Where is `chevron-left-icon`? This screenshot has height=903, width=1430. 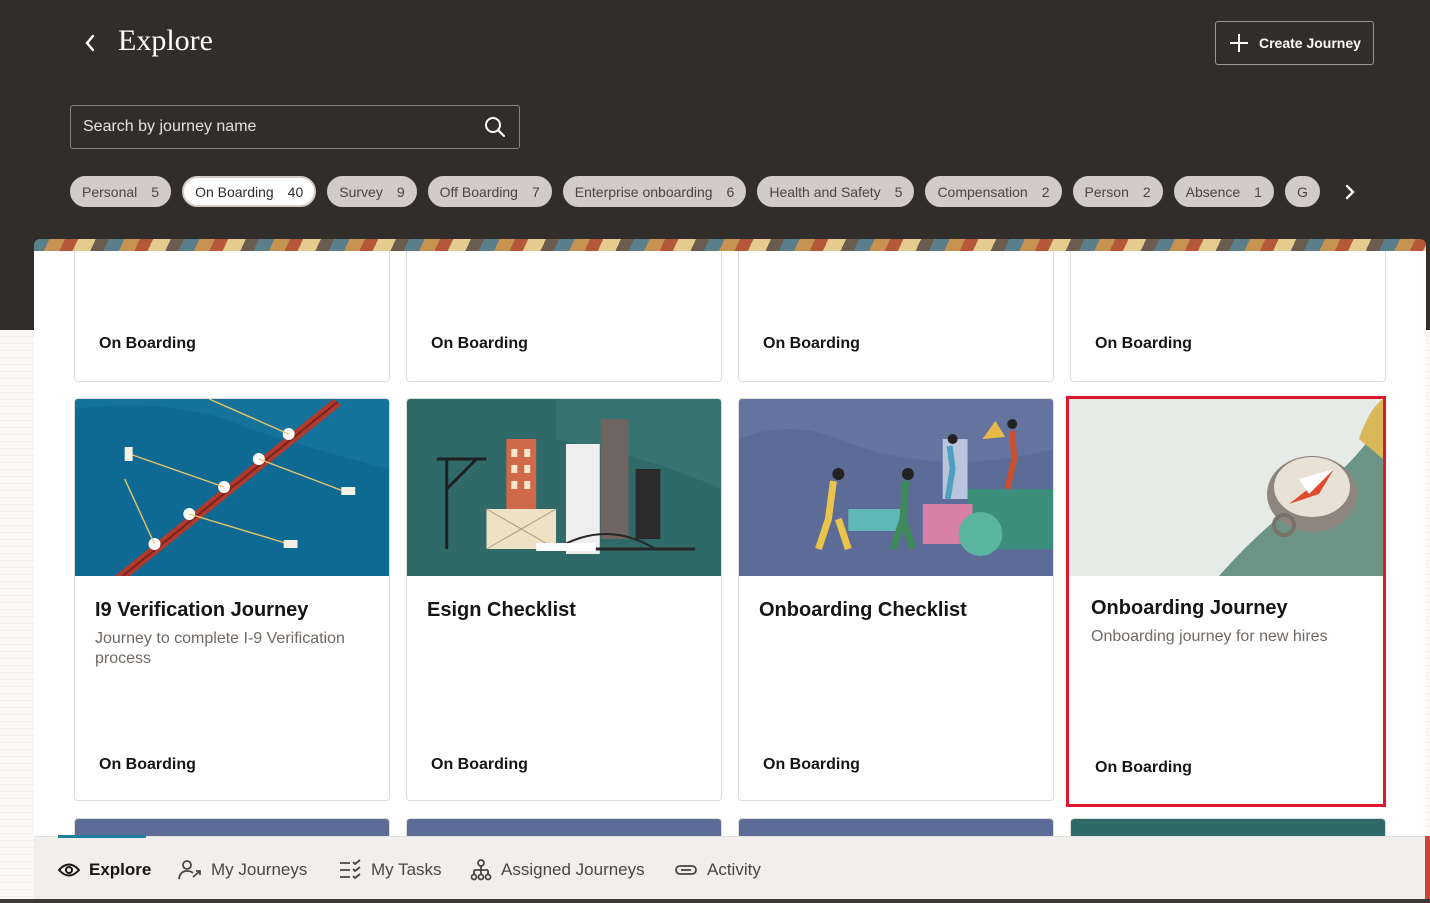
chevron-left-icon is located at coordinates (90, 43).